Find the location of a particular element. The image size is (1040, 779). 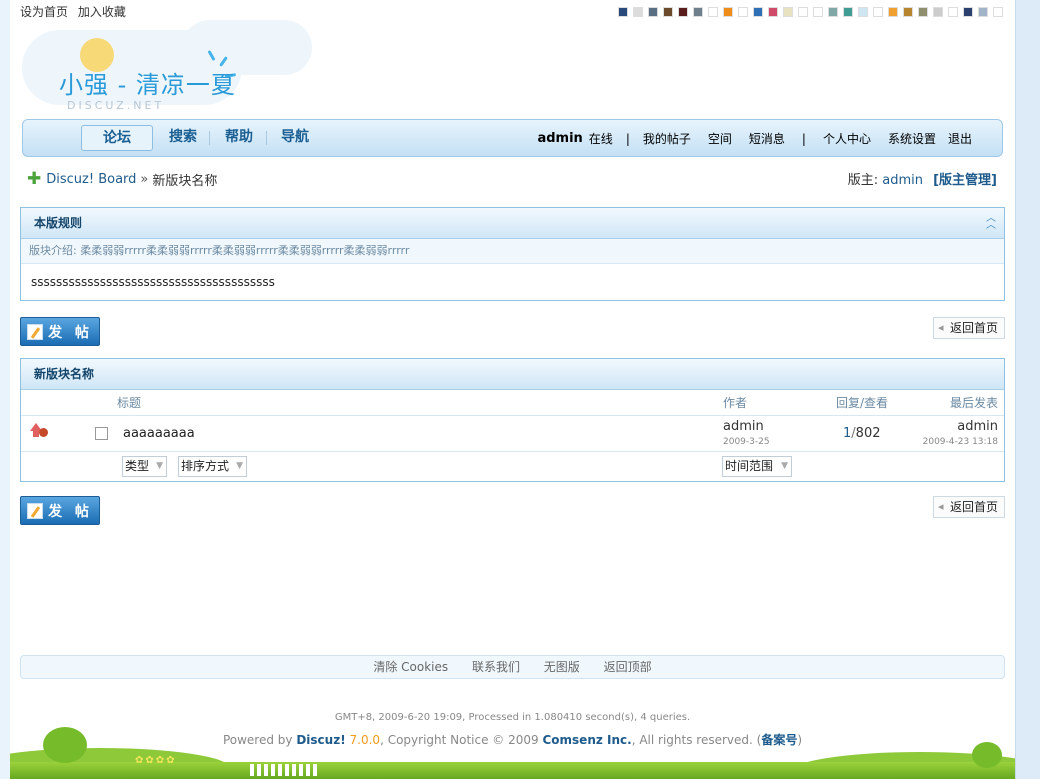

new-post-button-bottom: 发 帖 is located at coordinates (60, 510).